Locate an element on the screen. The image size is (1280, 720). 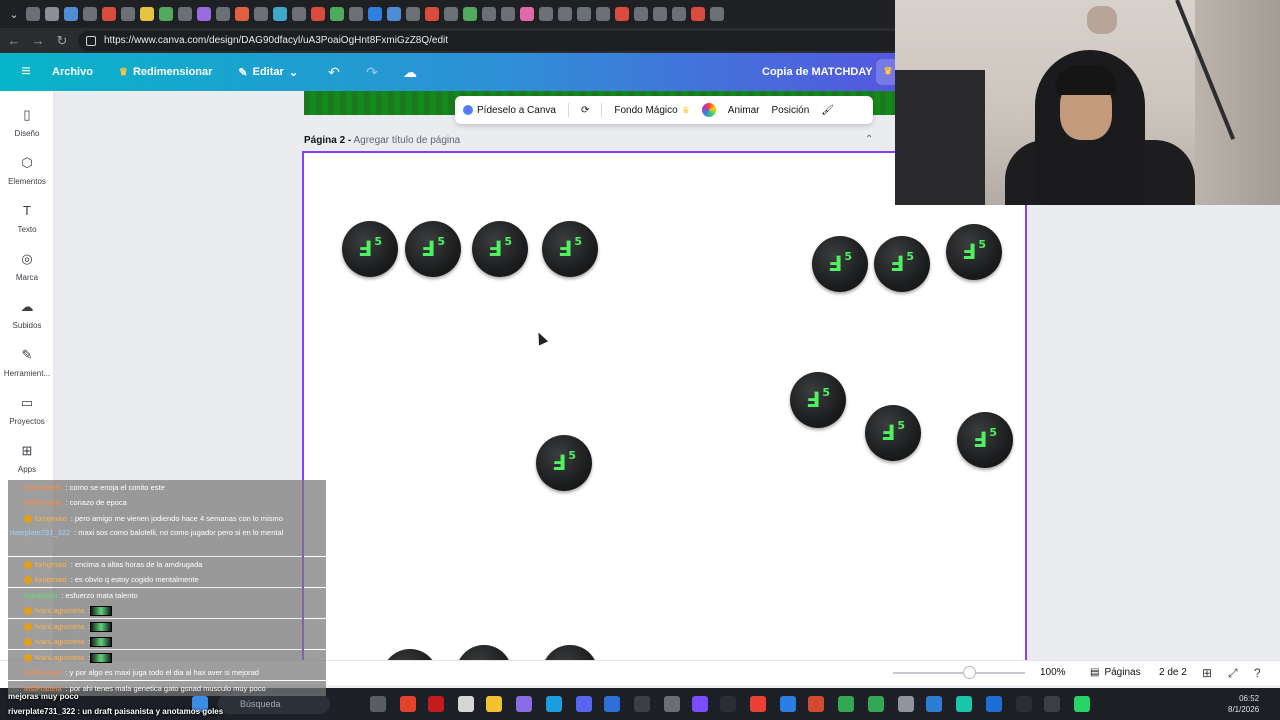
cloud-save-icon: ☁ is located at coordinates (410, 72).